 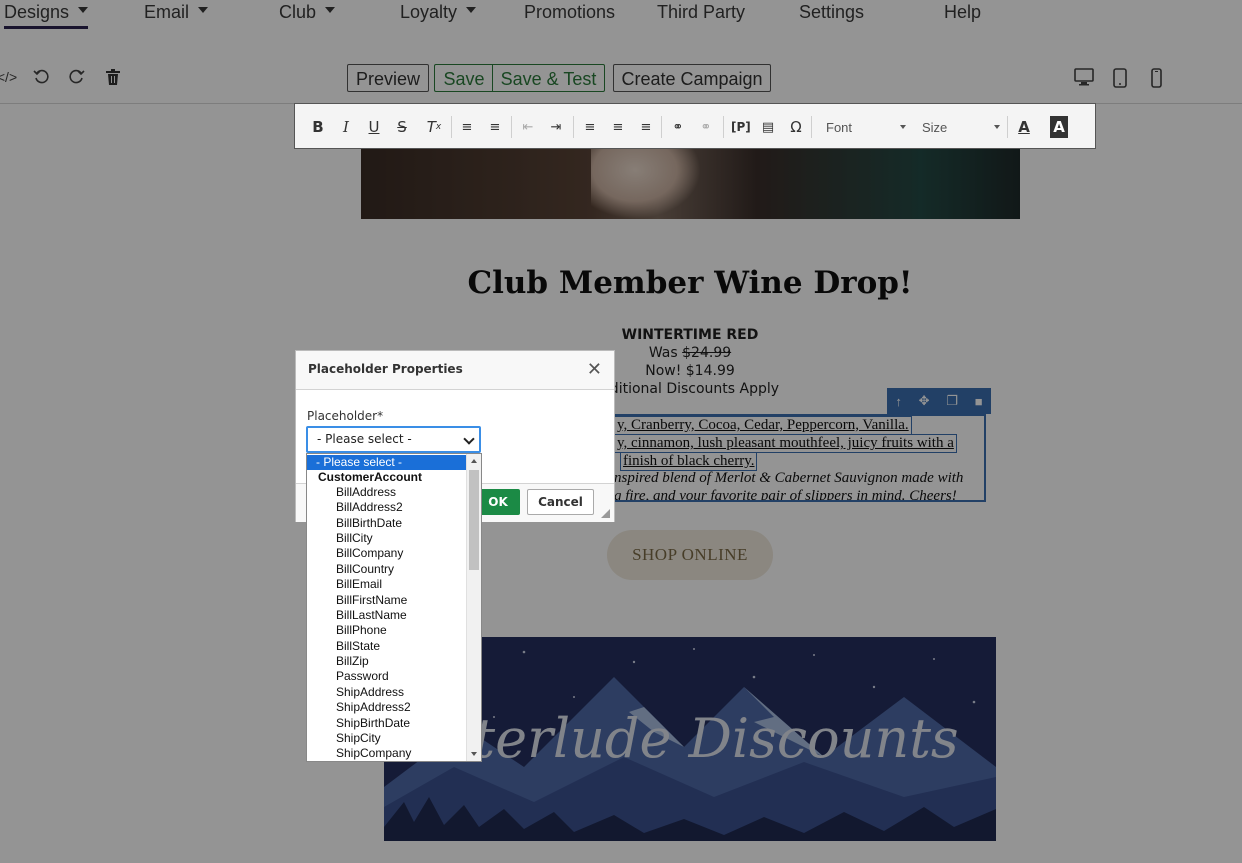 What do you see at coordinates (346, 127) in the screenshot?
I see `italic-icon: I` at bounding box center [346, 127].